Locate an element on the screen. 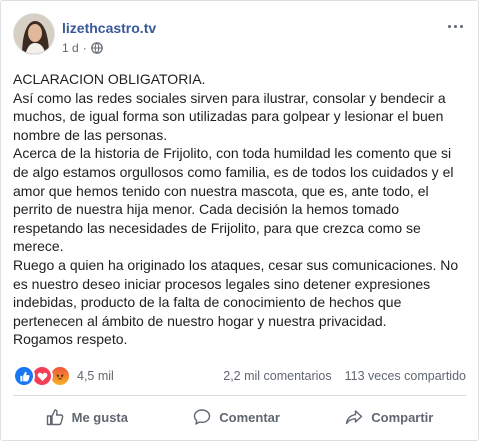 This screenshot has width=479, height=441. avatar-photo is located at coordinates (34, 34).